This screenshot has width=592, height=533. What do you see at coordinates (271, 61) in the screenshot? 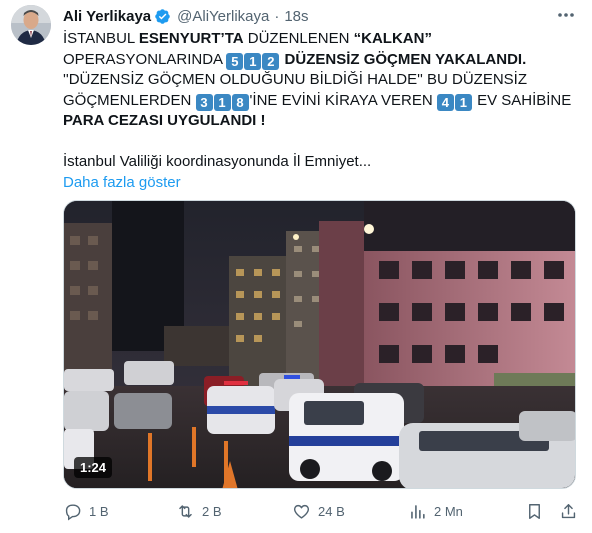
I see `keycap-digit: 2` at bounding box center [271, 61].